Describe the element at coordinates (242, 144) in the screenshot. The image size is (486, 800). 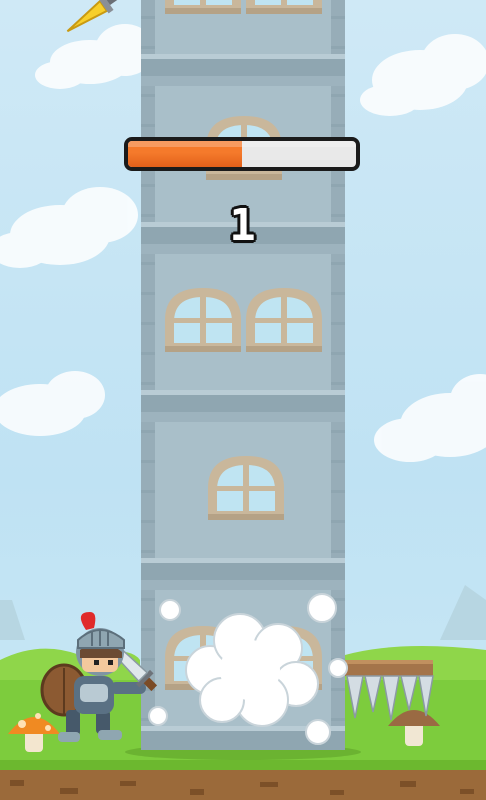
I see `timer-bar-shine` at that location.